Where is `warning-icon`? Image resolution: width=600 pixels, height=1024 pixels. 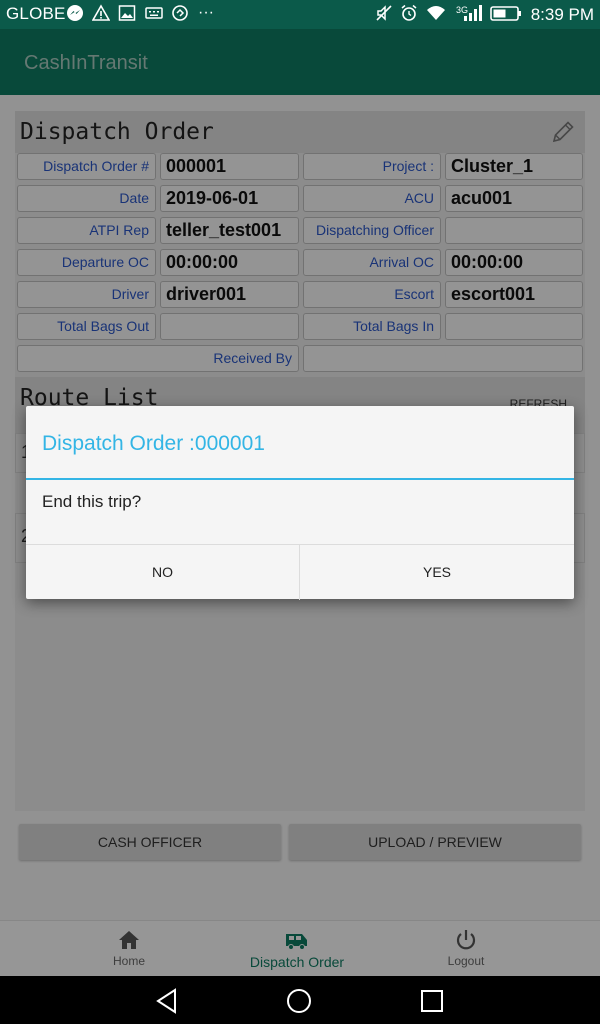 warning-icon is located at coordinates (101, 13).